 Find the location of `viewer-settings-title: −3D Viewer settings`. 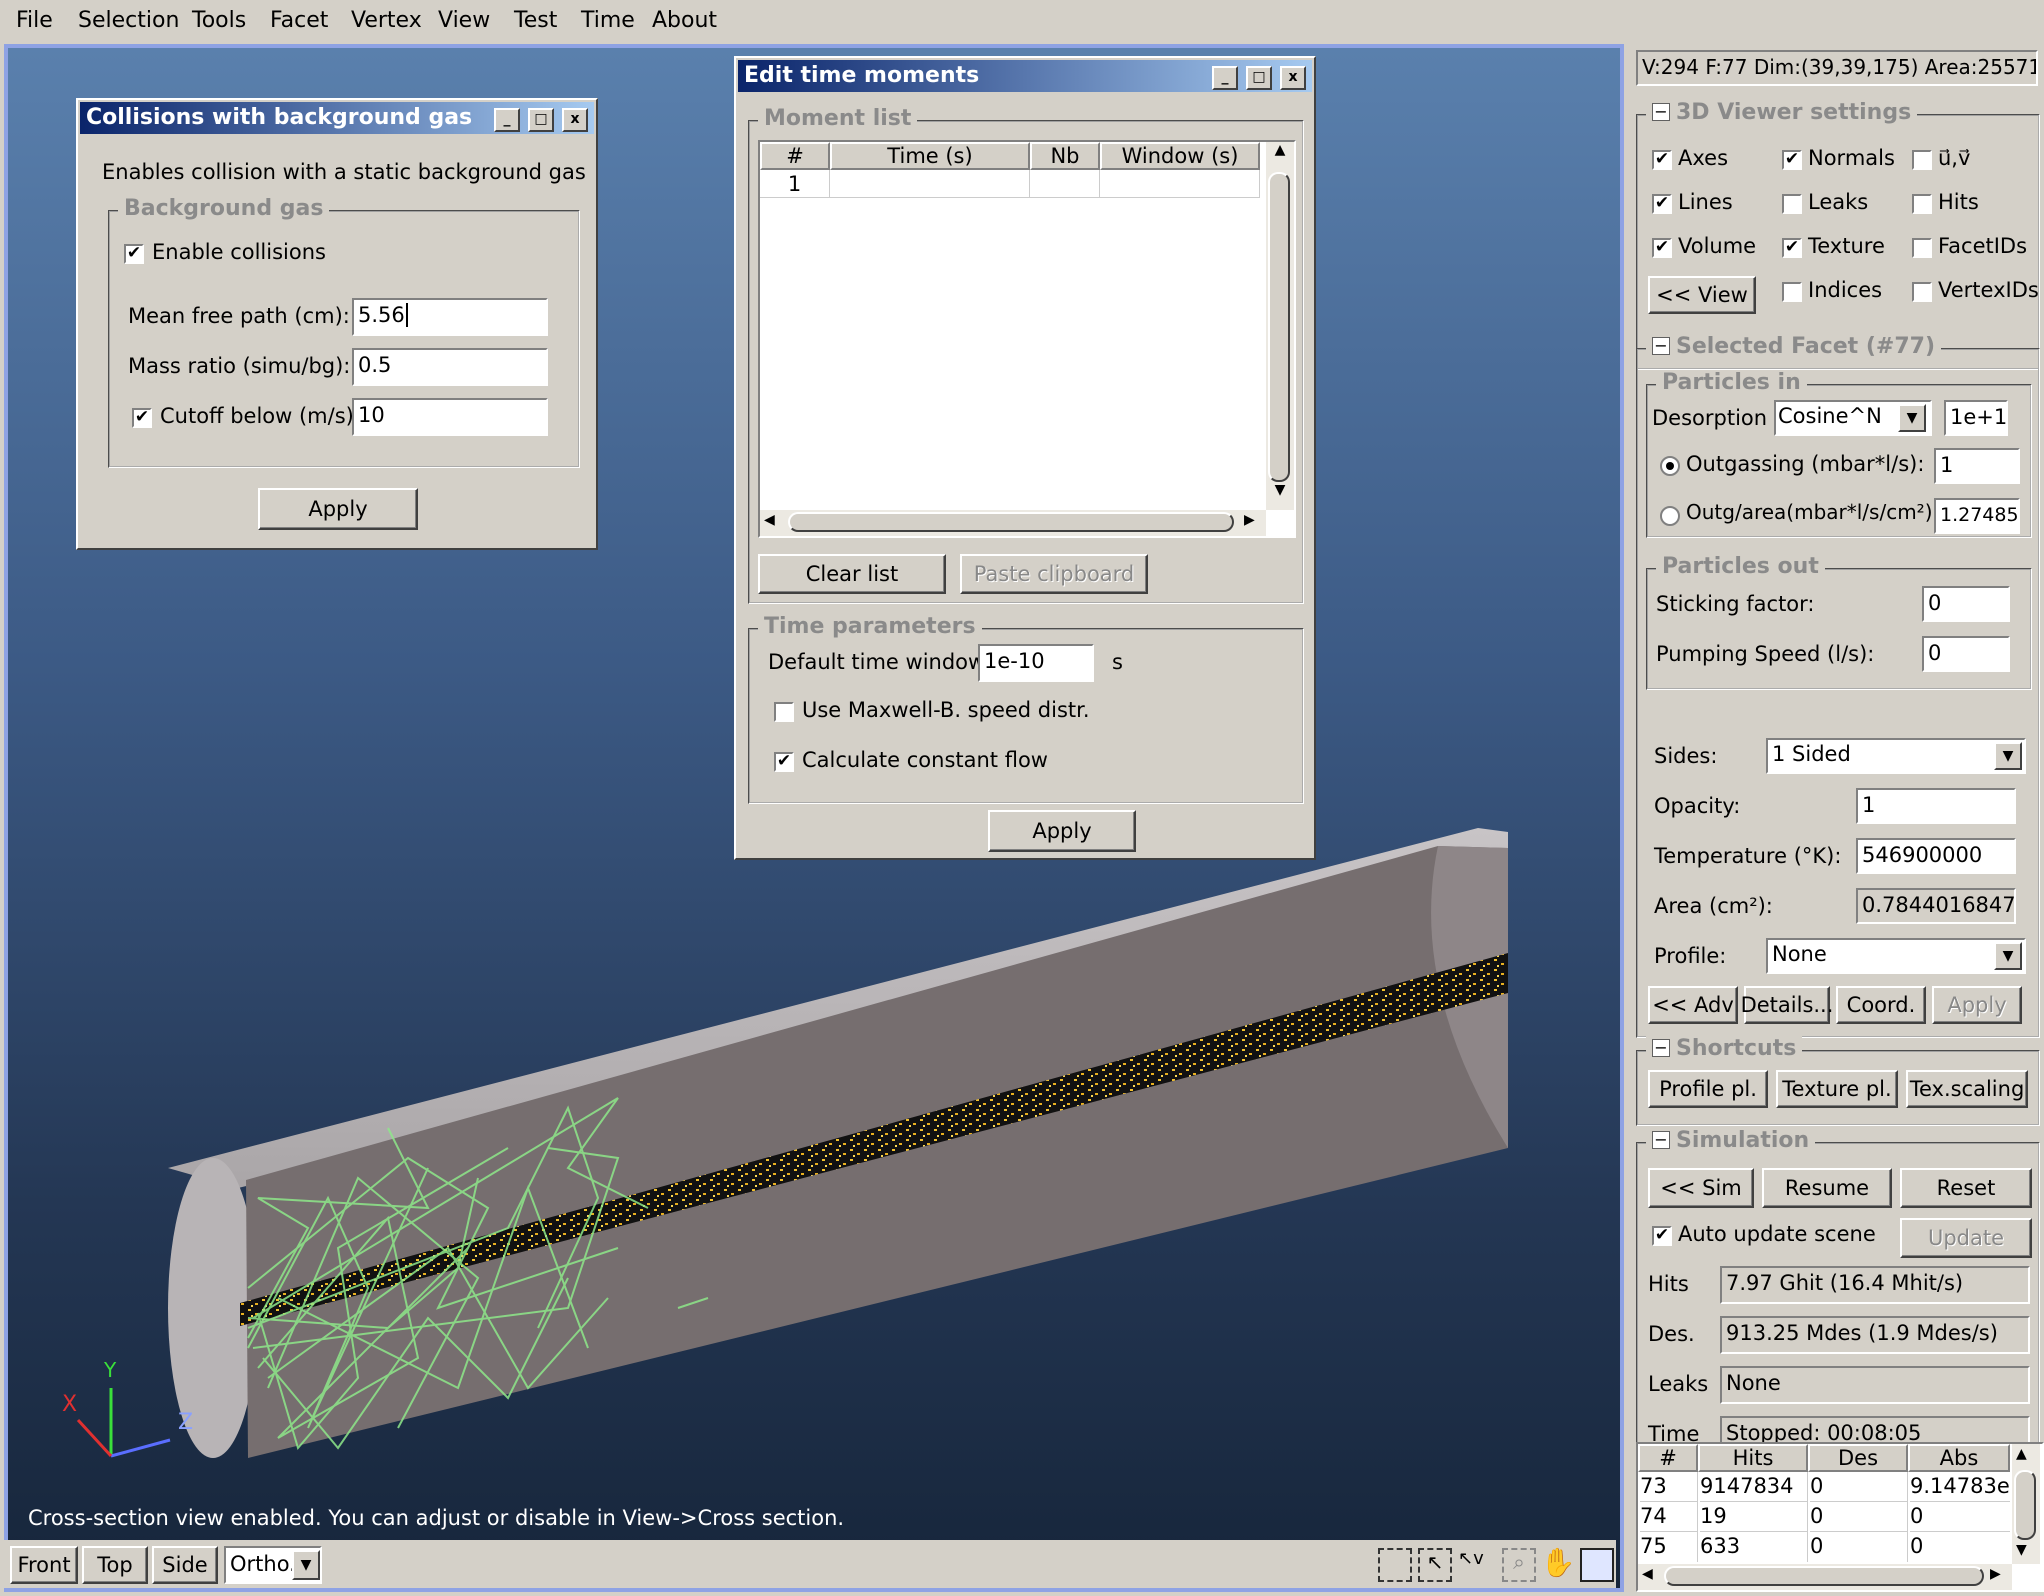

viewer-settings-title: −3D Viewer settings is located at coordinates (1782, 112).